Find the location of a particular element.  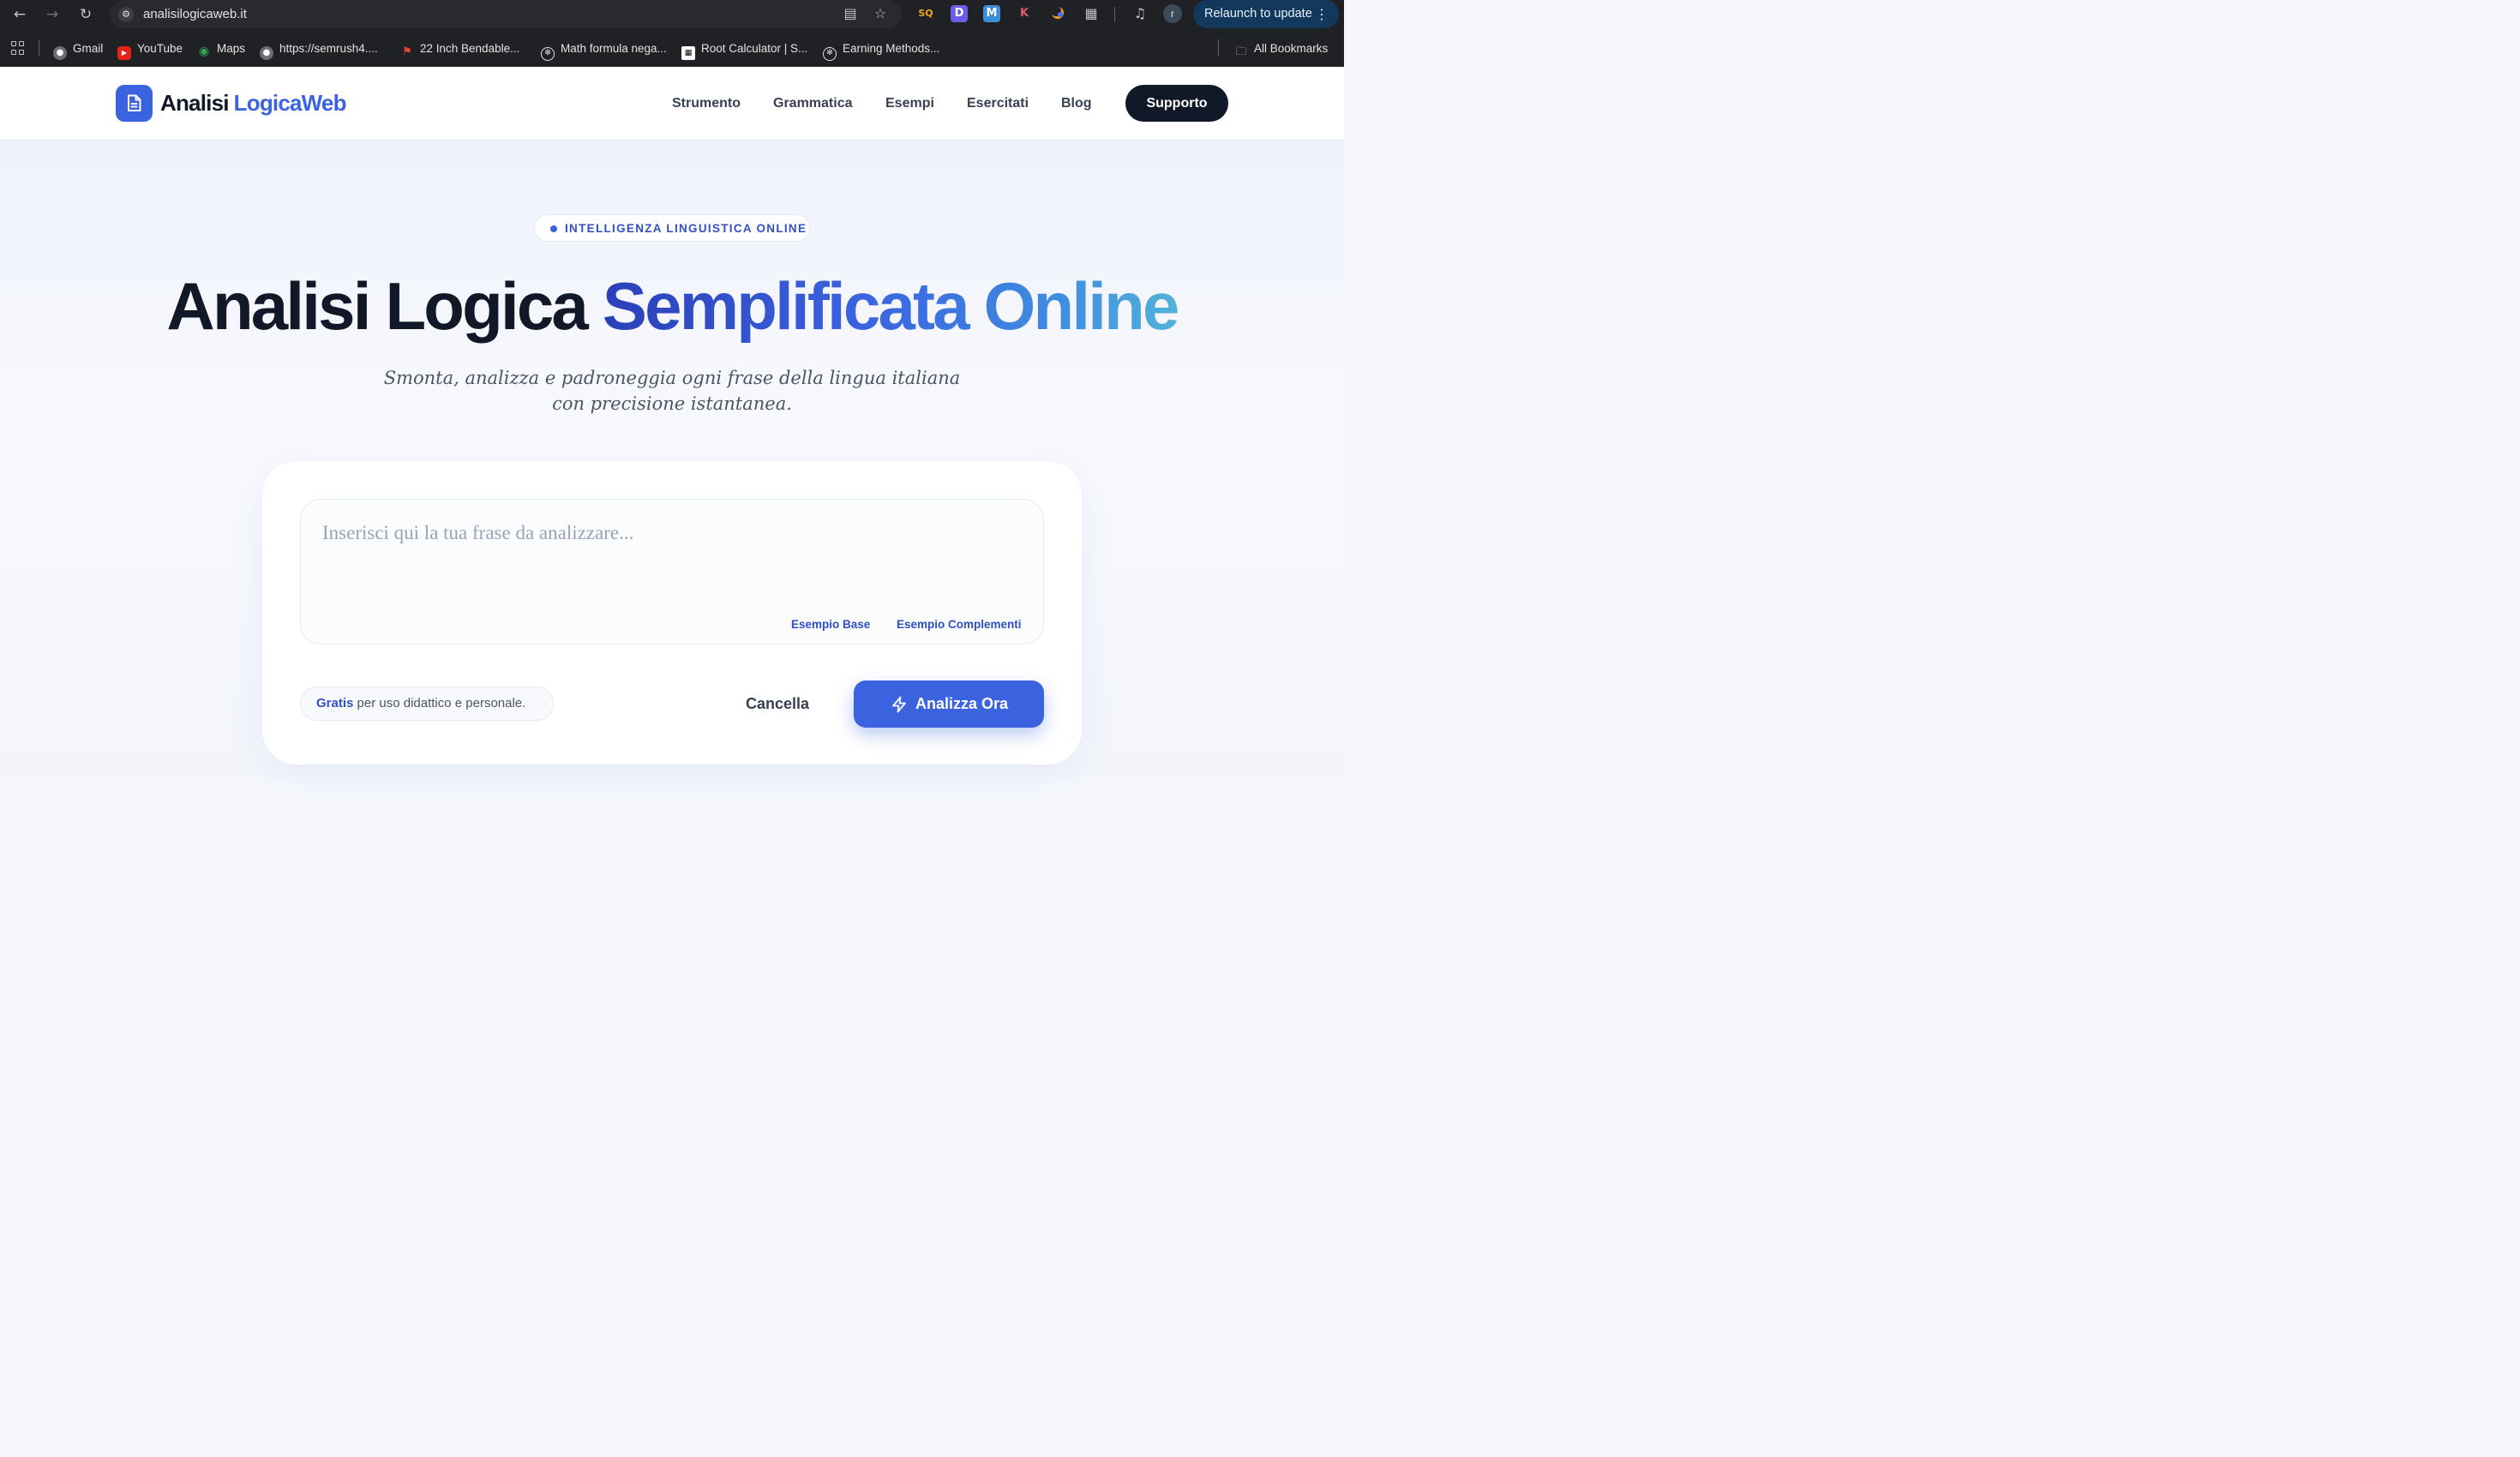

title-gradient-part: Semplificata Online is located at coordinates (890, 306).